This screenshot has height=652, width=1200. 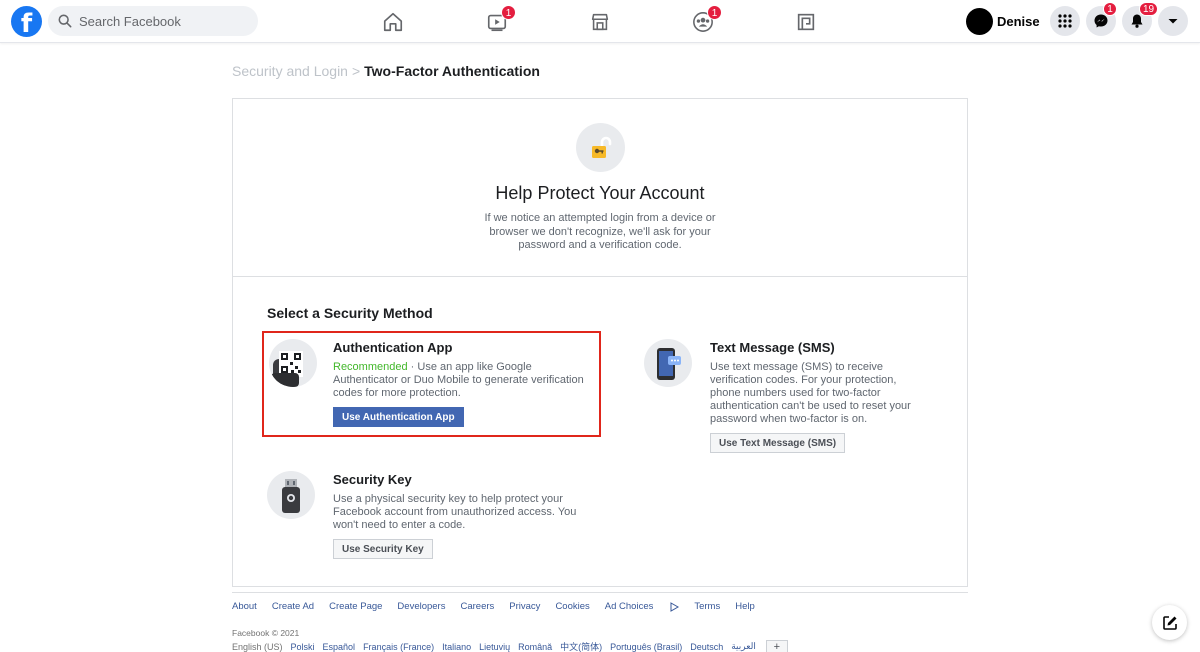 I want to click on facebook-logo-icon: f, so click(x=26, y=21).